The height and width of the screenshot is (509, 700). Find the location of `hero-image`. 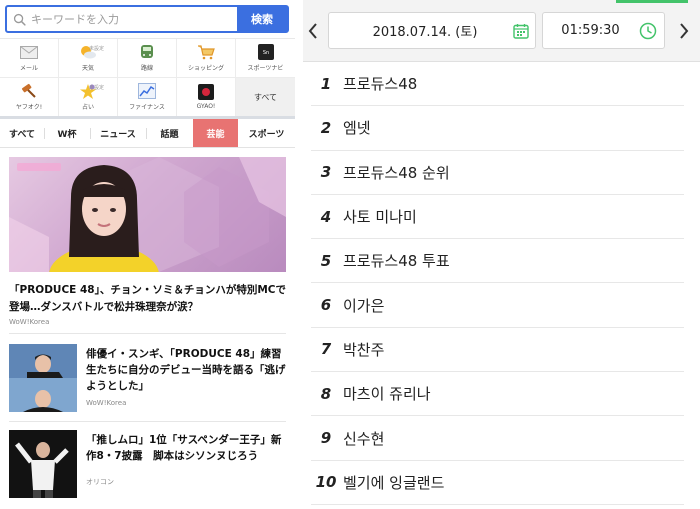

hero-image is located at coordinates (147, 214).